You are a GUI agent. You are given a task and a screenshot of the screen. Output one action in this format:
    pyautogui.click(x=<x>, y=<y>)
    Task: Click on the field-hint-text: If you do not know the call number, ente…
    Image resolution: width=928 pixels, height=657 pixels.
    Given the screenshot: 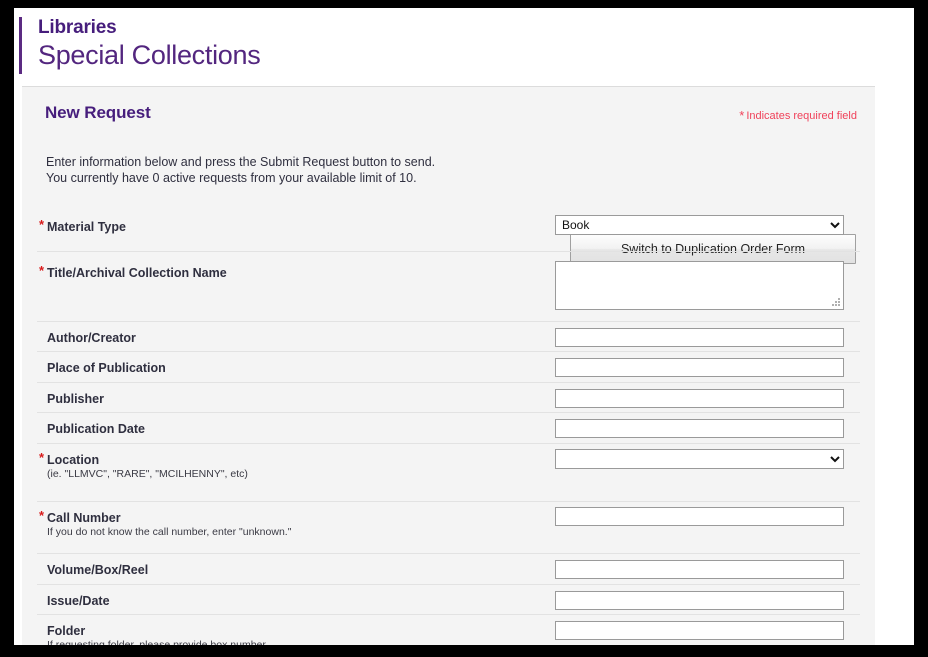 What is the action you would take?
    pyautogui.click(x=169, y=532)
    